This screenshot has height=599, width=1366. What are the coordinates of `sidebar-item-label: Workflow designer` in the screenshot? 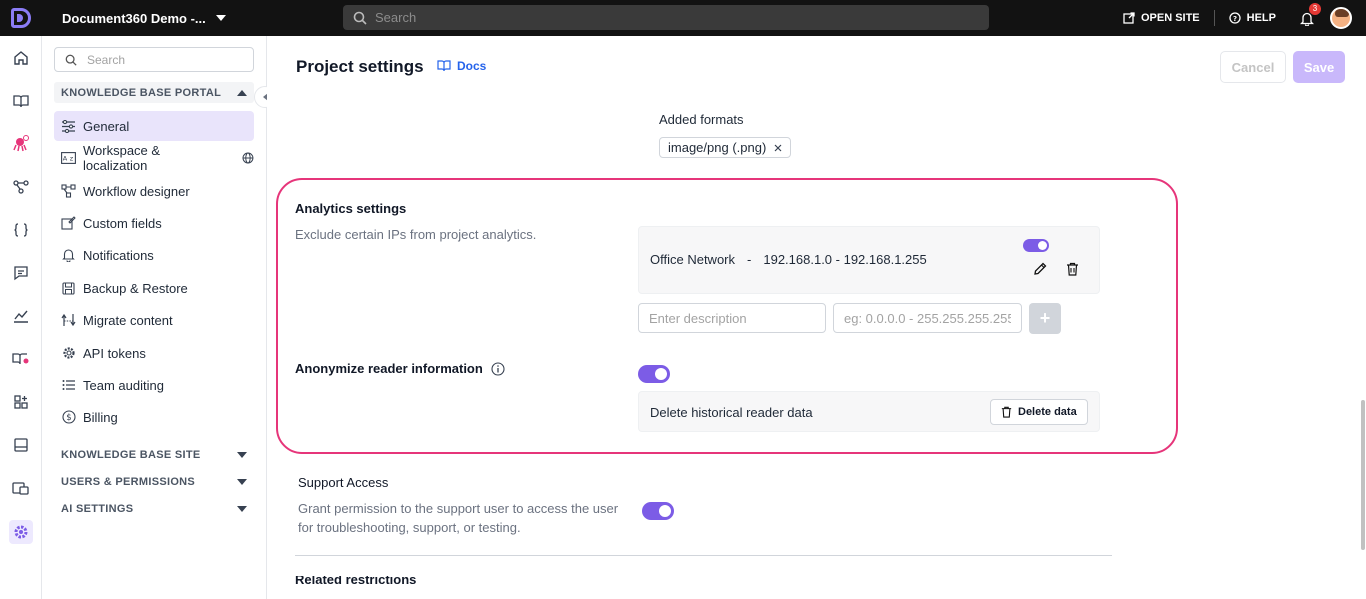 It's located at (136, 191).